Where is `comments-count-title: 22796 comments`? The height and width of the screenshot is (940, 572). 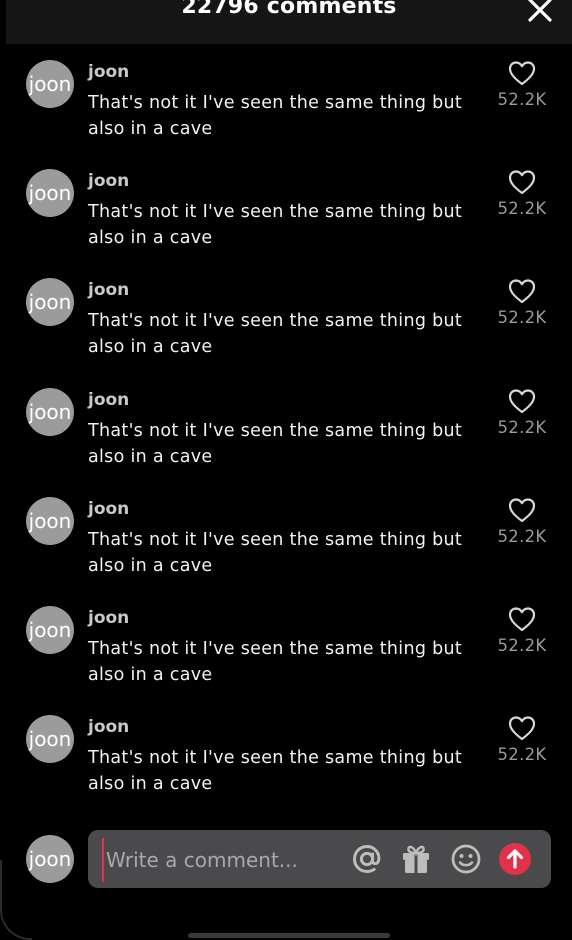
comments-count-title: 22796 comments is located at coordinates (289, 9).